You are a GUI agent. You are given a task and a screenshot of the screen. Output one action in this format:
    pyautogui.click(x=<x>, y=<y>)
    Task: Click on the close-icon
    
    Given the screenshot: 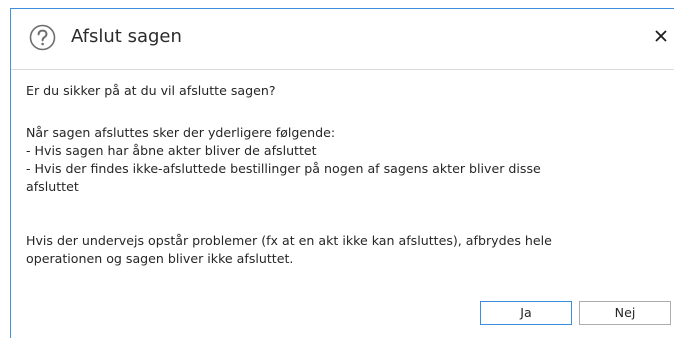 What is the action you would take?
    pyautogui.click(x=661, y=35)
    